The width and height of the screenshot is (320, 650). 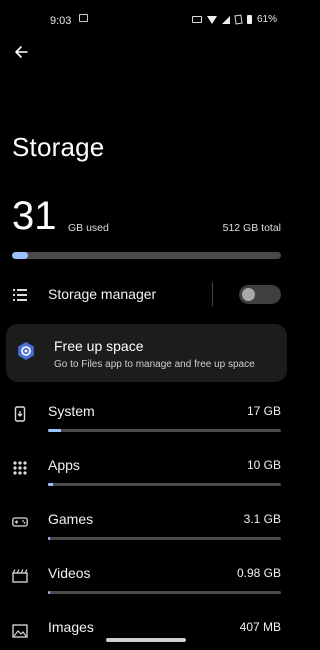 I want to click on category-row-images: Images 407 MB, so click(x=146, y=633).